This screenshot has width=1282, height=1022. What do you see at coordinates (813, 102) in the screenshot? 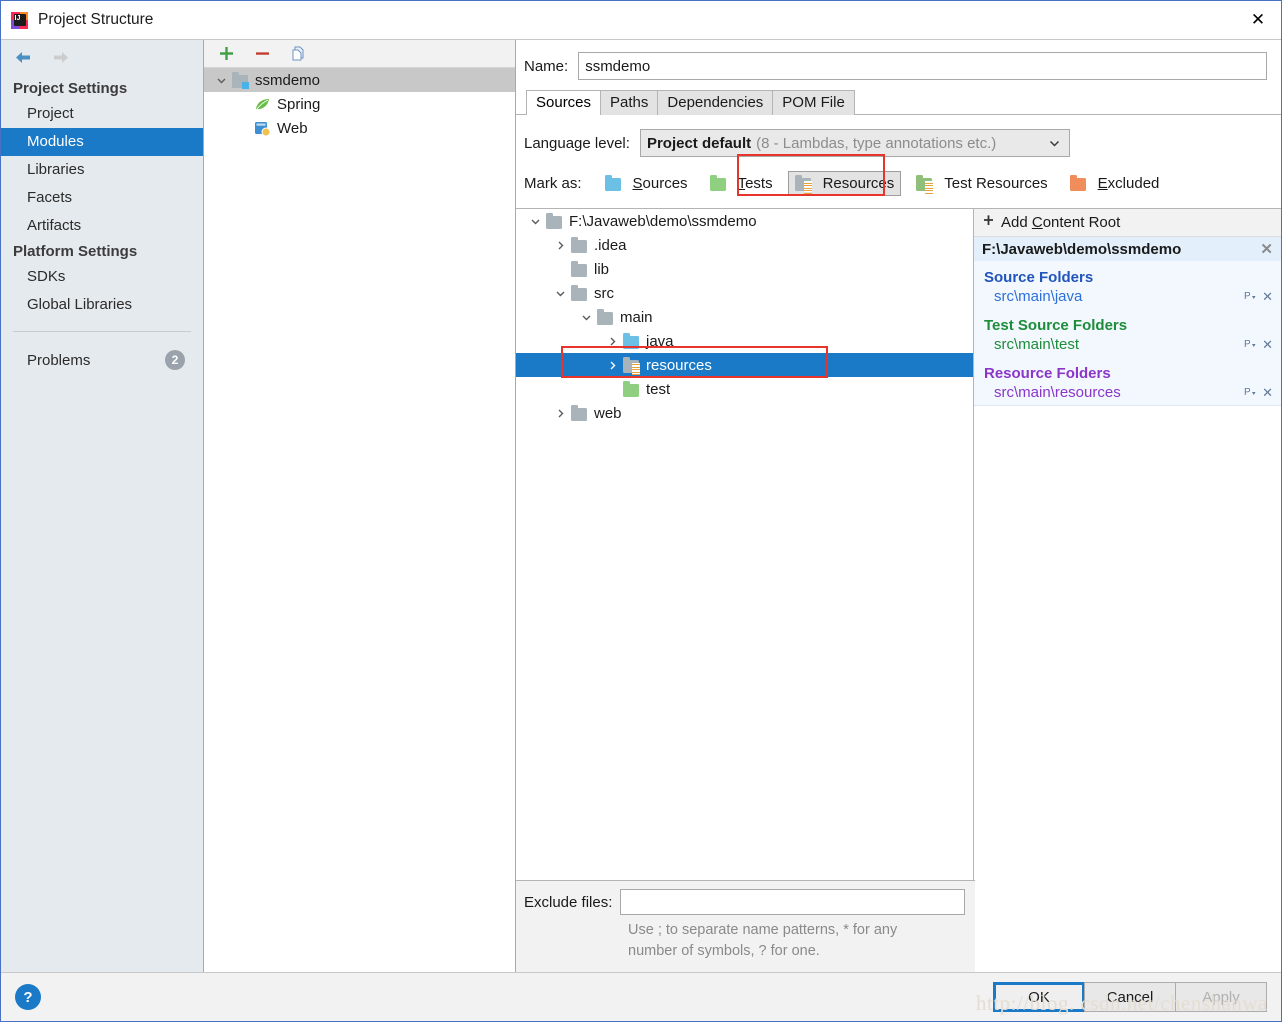
I see `tab-pom-file: POM File` at bounding box center [813, 102].